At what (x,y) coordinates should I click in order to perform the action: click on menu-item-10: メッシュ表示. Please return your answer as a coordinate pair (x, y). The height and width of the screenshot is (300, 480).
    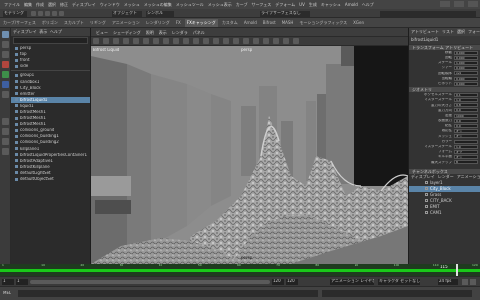
    Looking at the image, I should click on (220, 4).